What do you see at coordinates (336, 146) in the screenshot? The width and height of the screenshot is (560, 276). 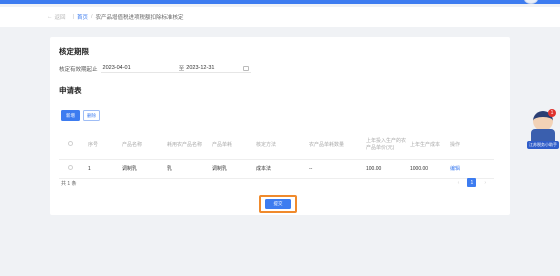 I see `col-header-quantity: 农产品单耗数量` at bounding box center [336, 146].